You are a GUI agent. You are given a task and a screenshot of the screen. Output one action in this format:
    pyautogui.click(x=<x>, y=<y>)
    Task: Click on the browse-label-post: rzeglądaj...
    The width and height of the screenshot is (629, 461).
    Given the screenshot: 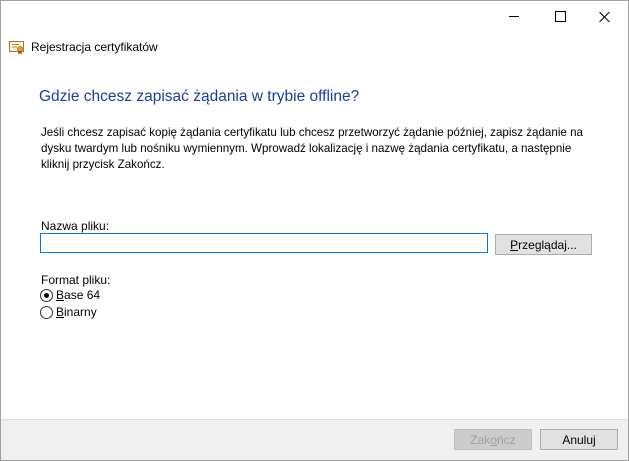 What is the action you would take?
    pyautogui.click(x=547, y=244)
    